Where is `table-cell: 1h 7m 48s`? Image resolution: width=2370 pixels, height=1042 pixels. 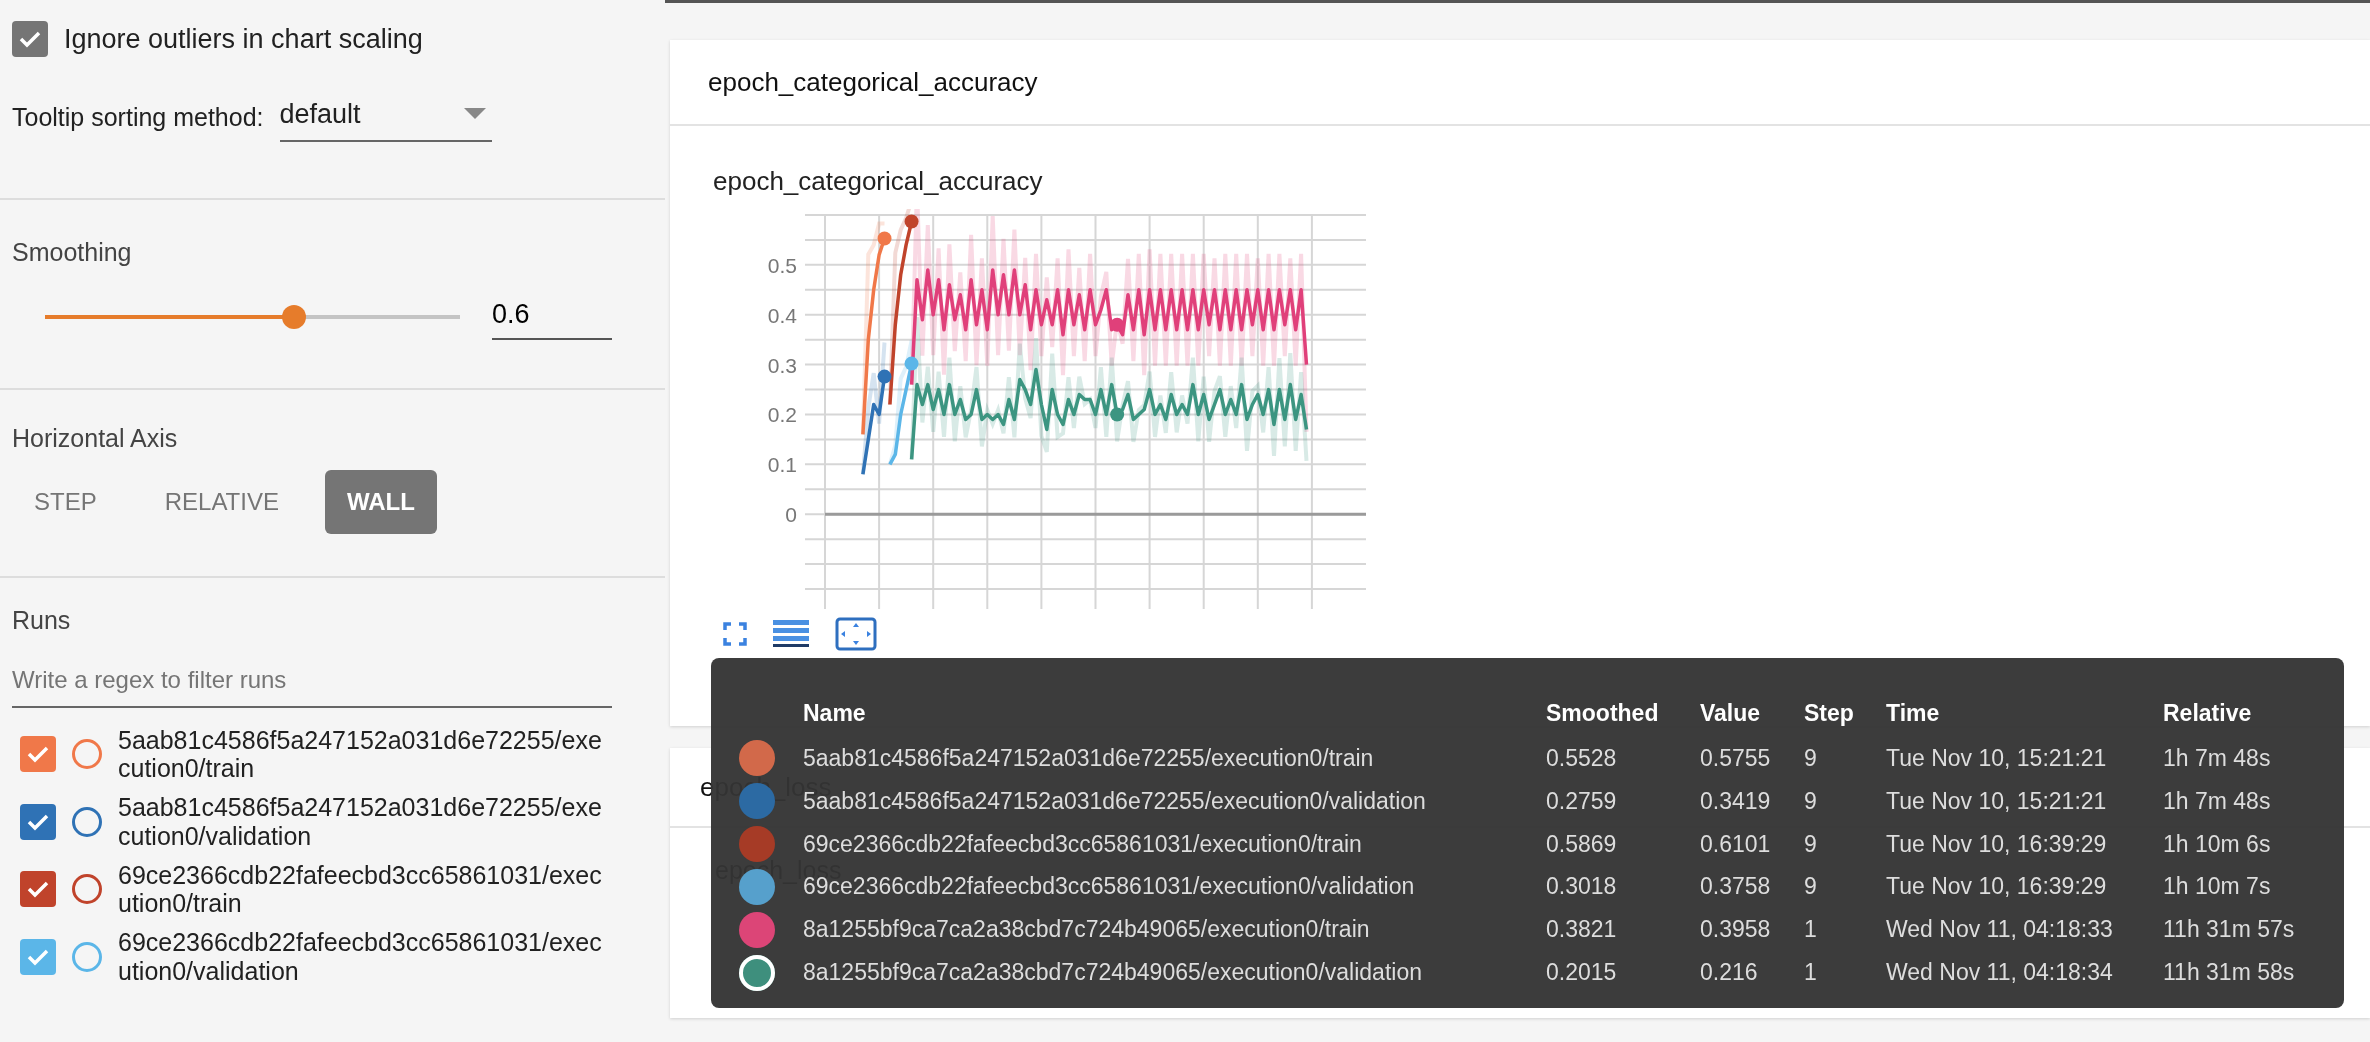 table-cell: 1h 7m 48s is located at coordinates (2217, 800).